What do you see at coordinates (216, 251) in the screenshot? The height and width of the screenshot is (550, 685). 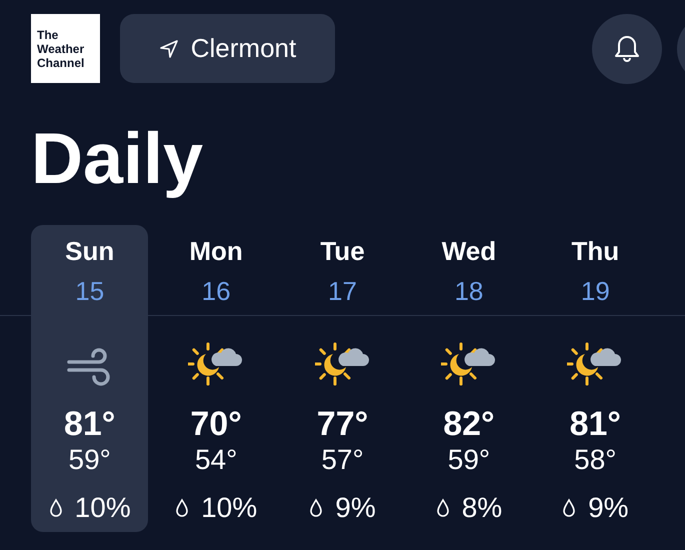 I see `day-name: Mon` at bounding box center [216, 251].